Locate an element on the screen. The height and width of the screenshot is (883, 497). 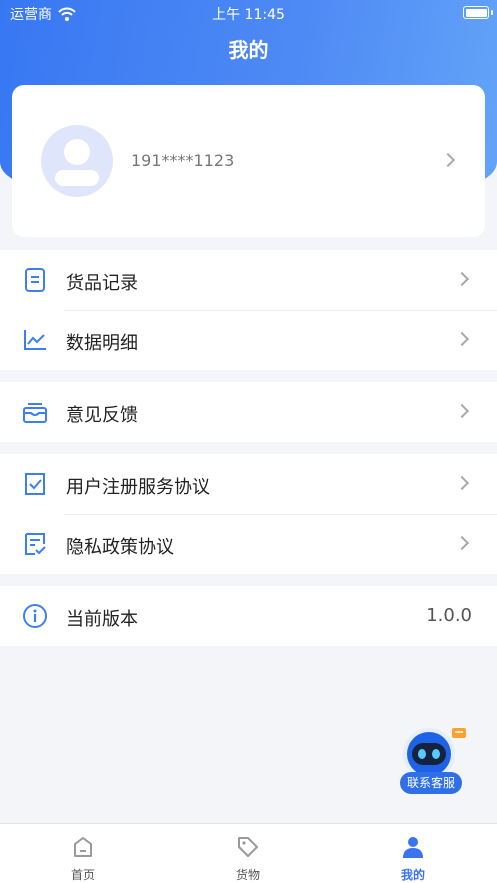
menu-item-label: 隐私政策协议 is located at coordinates (120, 547).